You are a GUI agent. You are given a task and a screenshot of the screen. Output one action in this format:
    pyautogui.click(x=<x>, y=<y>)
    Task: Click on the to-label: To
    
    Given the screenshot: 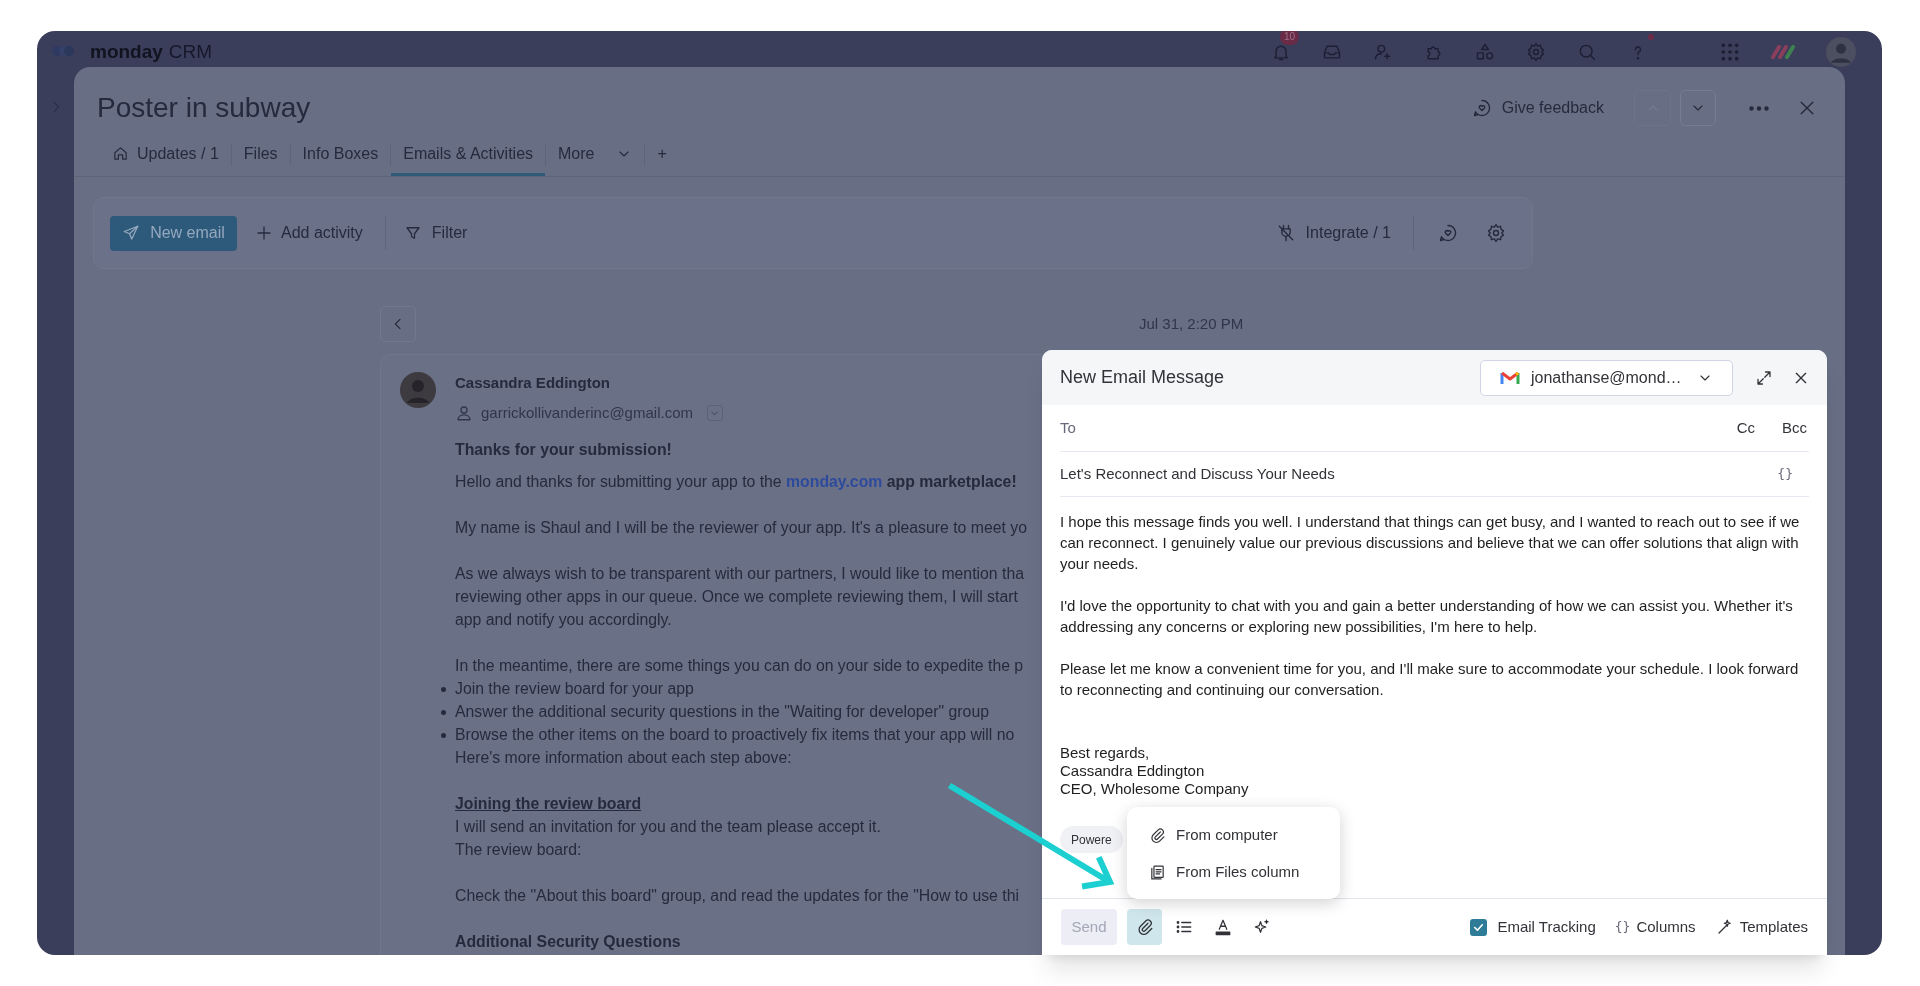 What is the action you would take?
    pyautogui.click(x=1068, y=427)
    